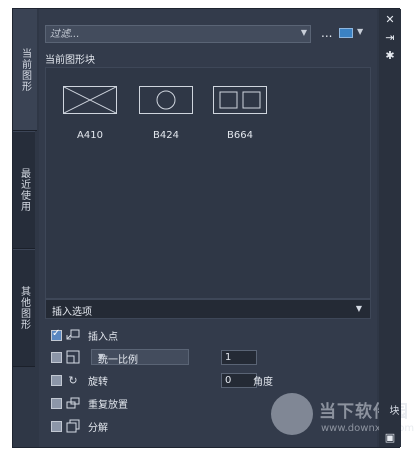  I want to click on tab-current-drawing: 当前图形, so click(25, 70).